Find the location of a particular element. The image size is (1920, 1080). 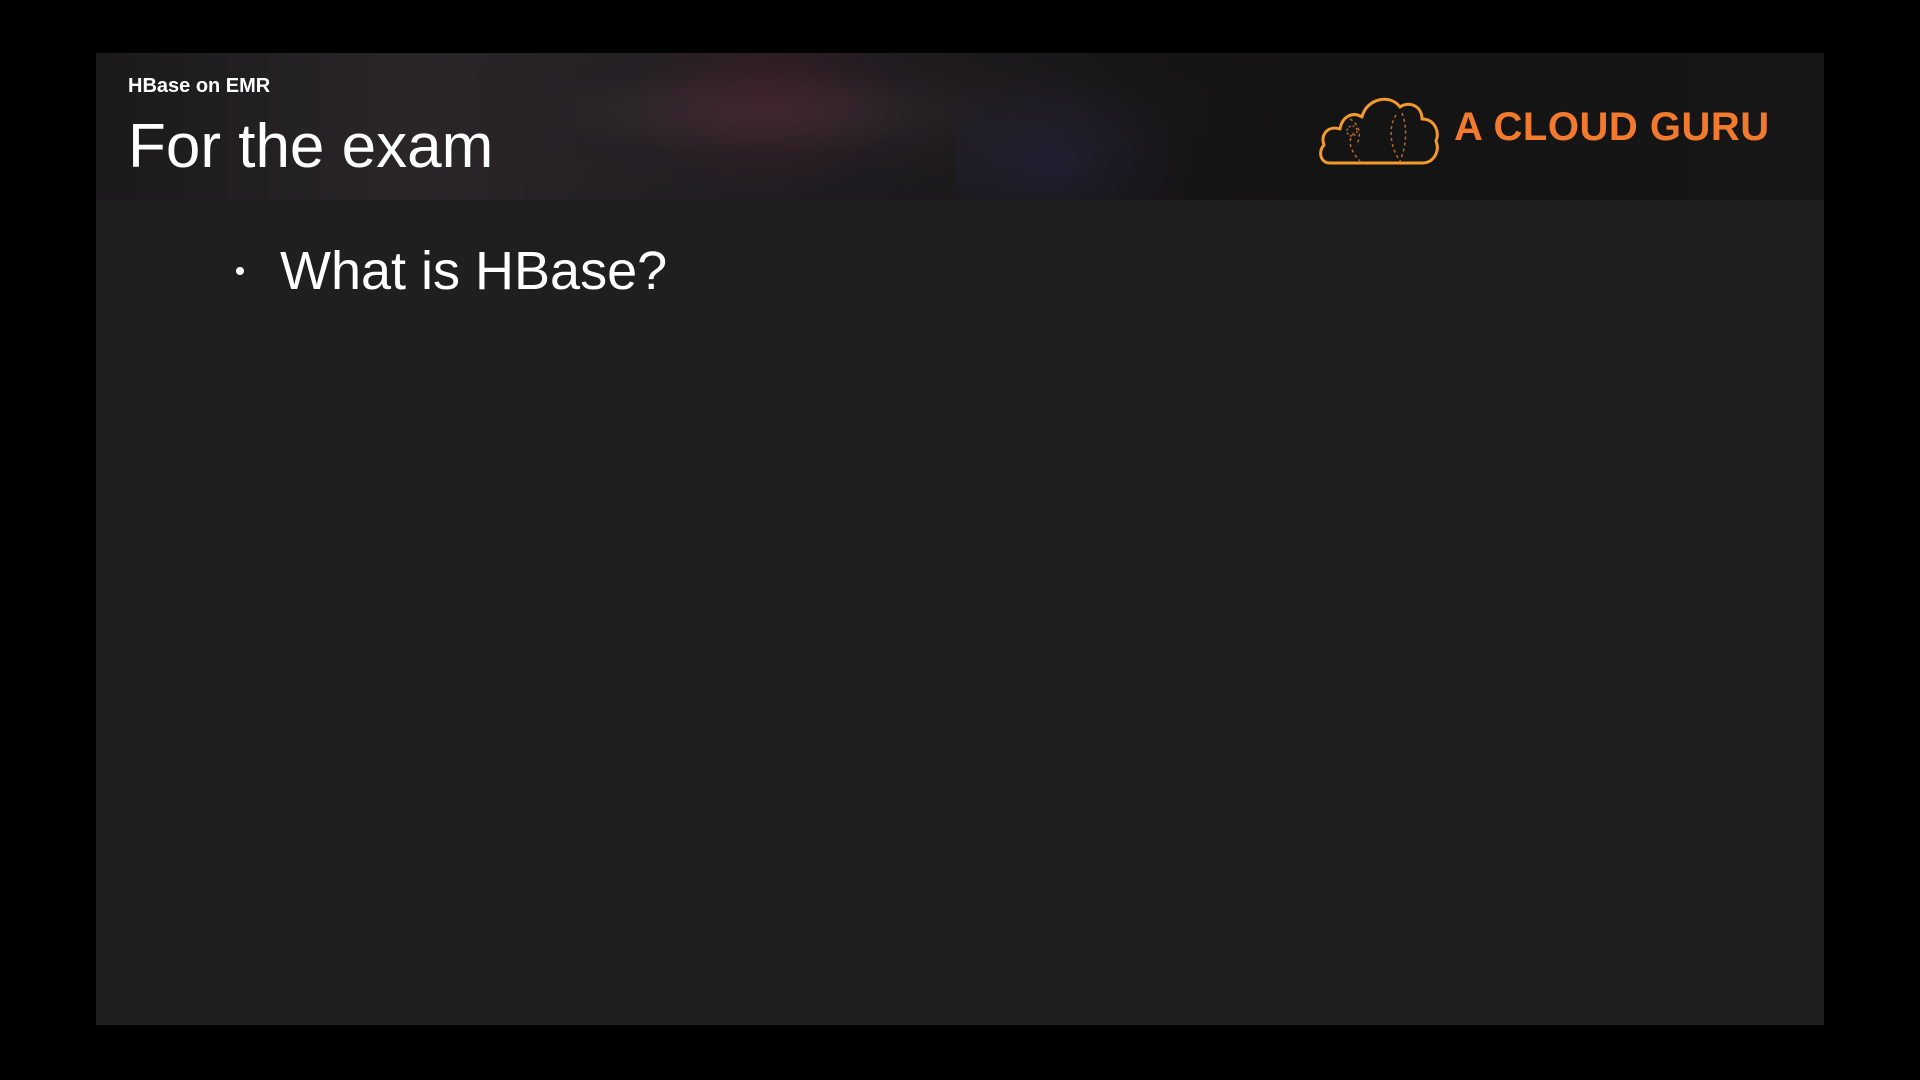

bullet-list: What is HBase? is located at coordinates (451, 271).